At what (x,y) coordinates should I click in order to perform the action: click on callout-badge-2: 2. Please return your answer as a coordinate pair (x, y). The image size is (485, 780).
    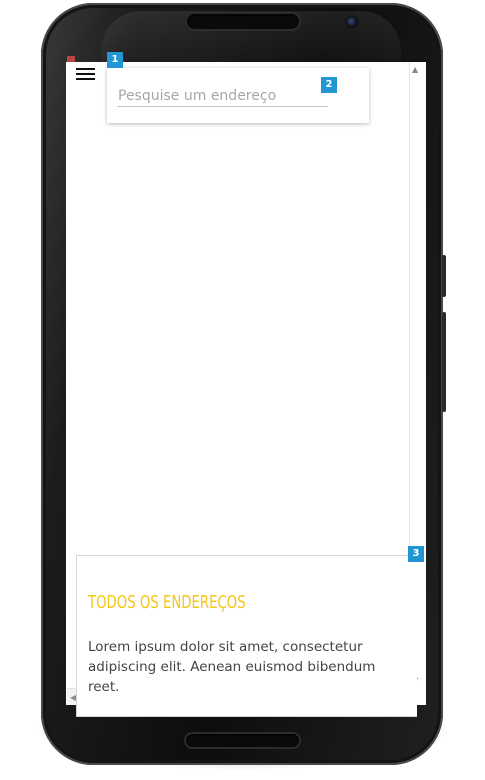
    Looking at the image, I should click on (329, 85).